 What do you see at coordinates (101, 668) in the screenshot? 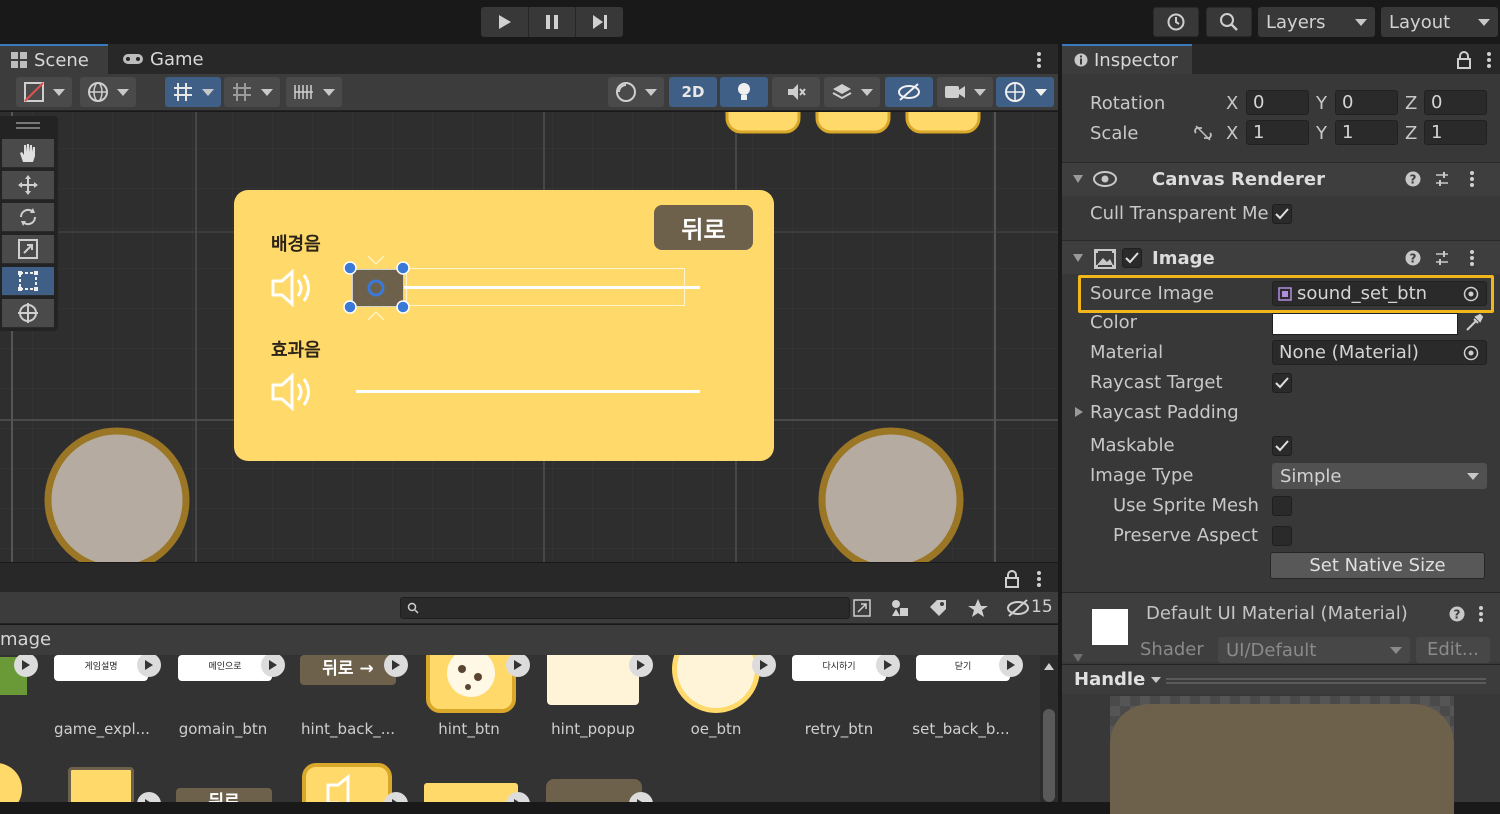
I see `asset-thumb-game-explain: 게임설명` at bounding box center [101, 668].